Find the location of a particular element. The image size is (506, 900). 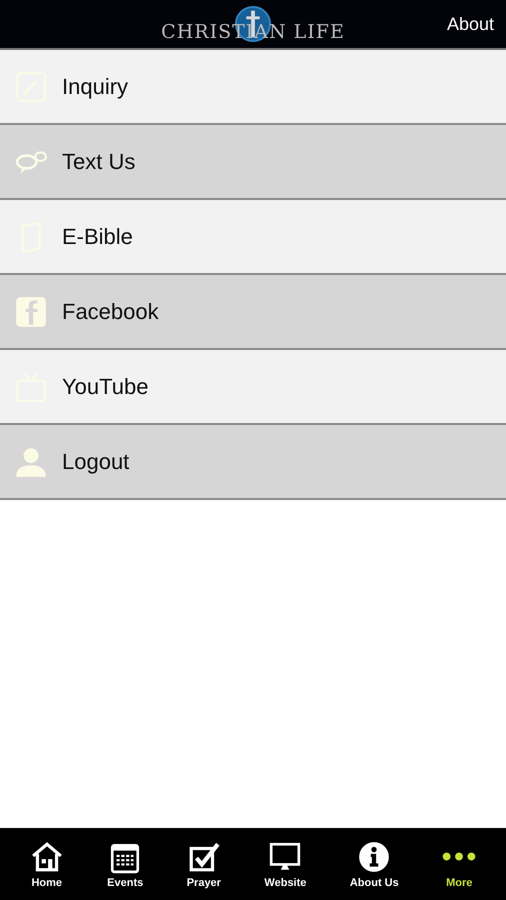

tab: Events is located at coordinates (125, 864).